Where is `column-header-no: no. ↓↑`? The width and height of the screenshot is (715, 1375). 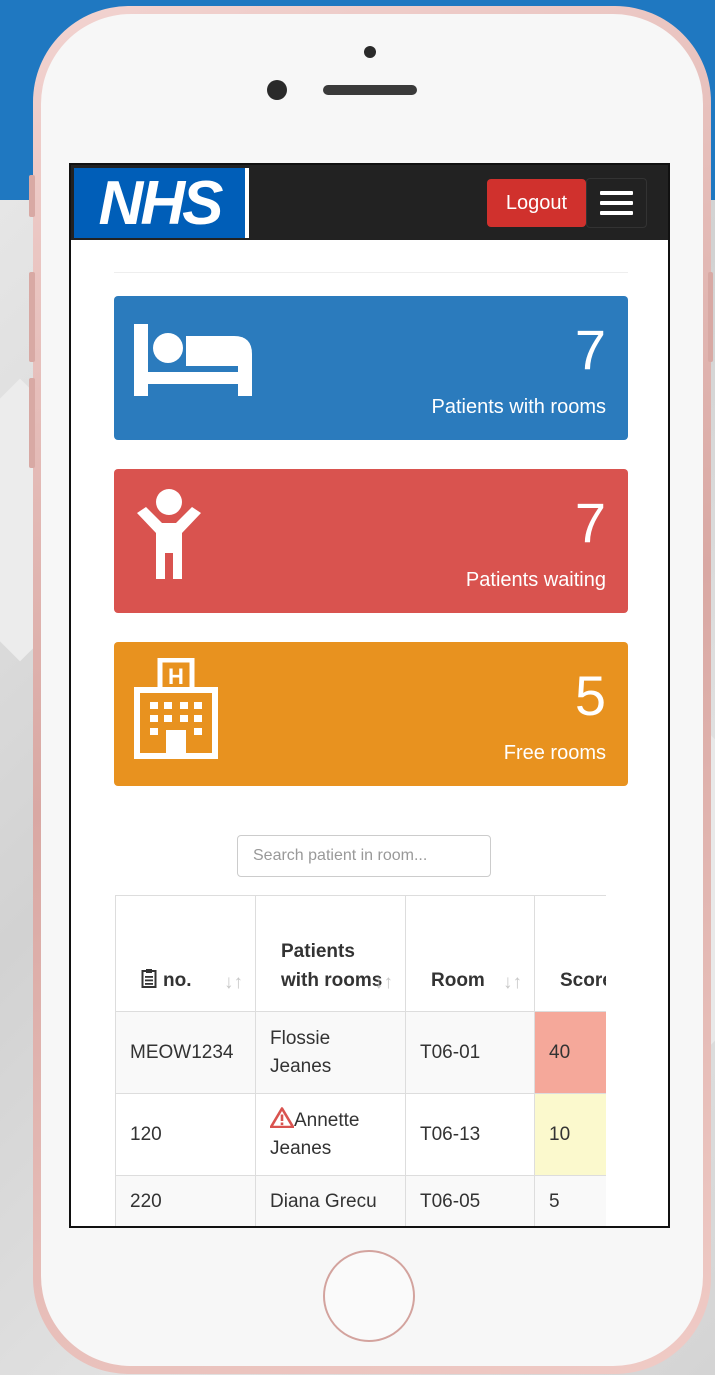
column-header-no: no. ↓↑ is located at coordinates (185, 953).